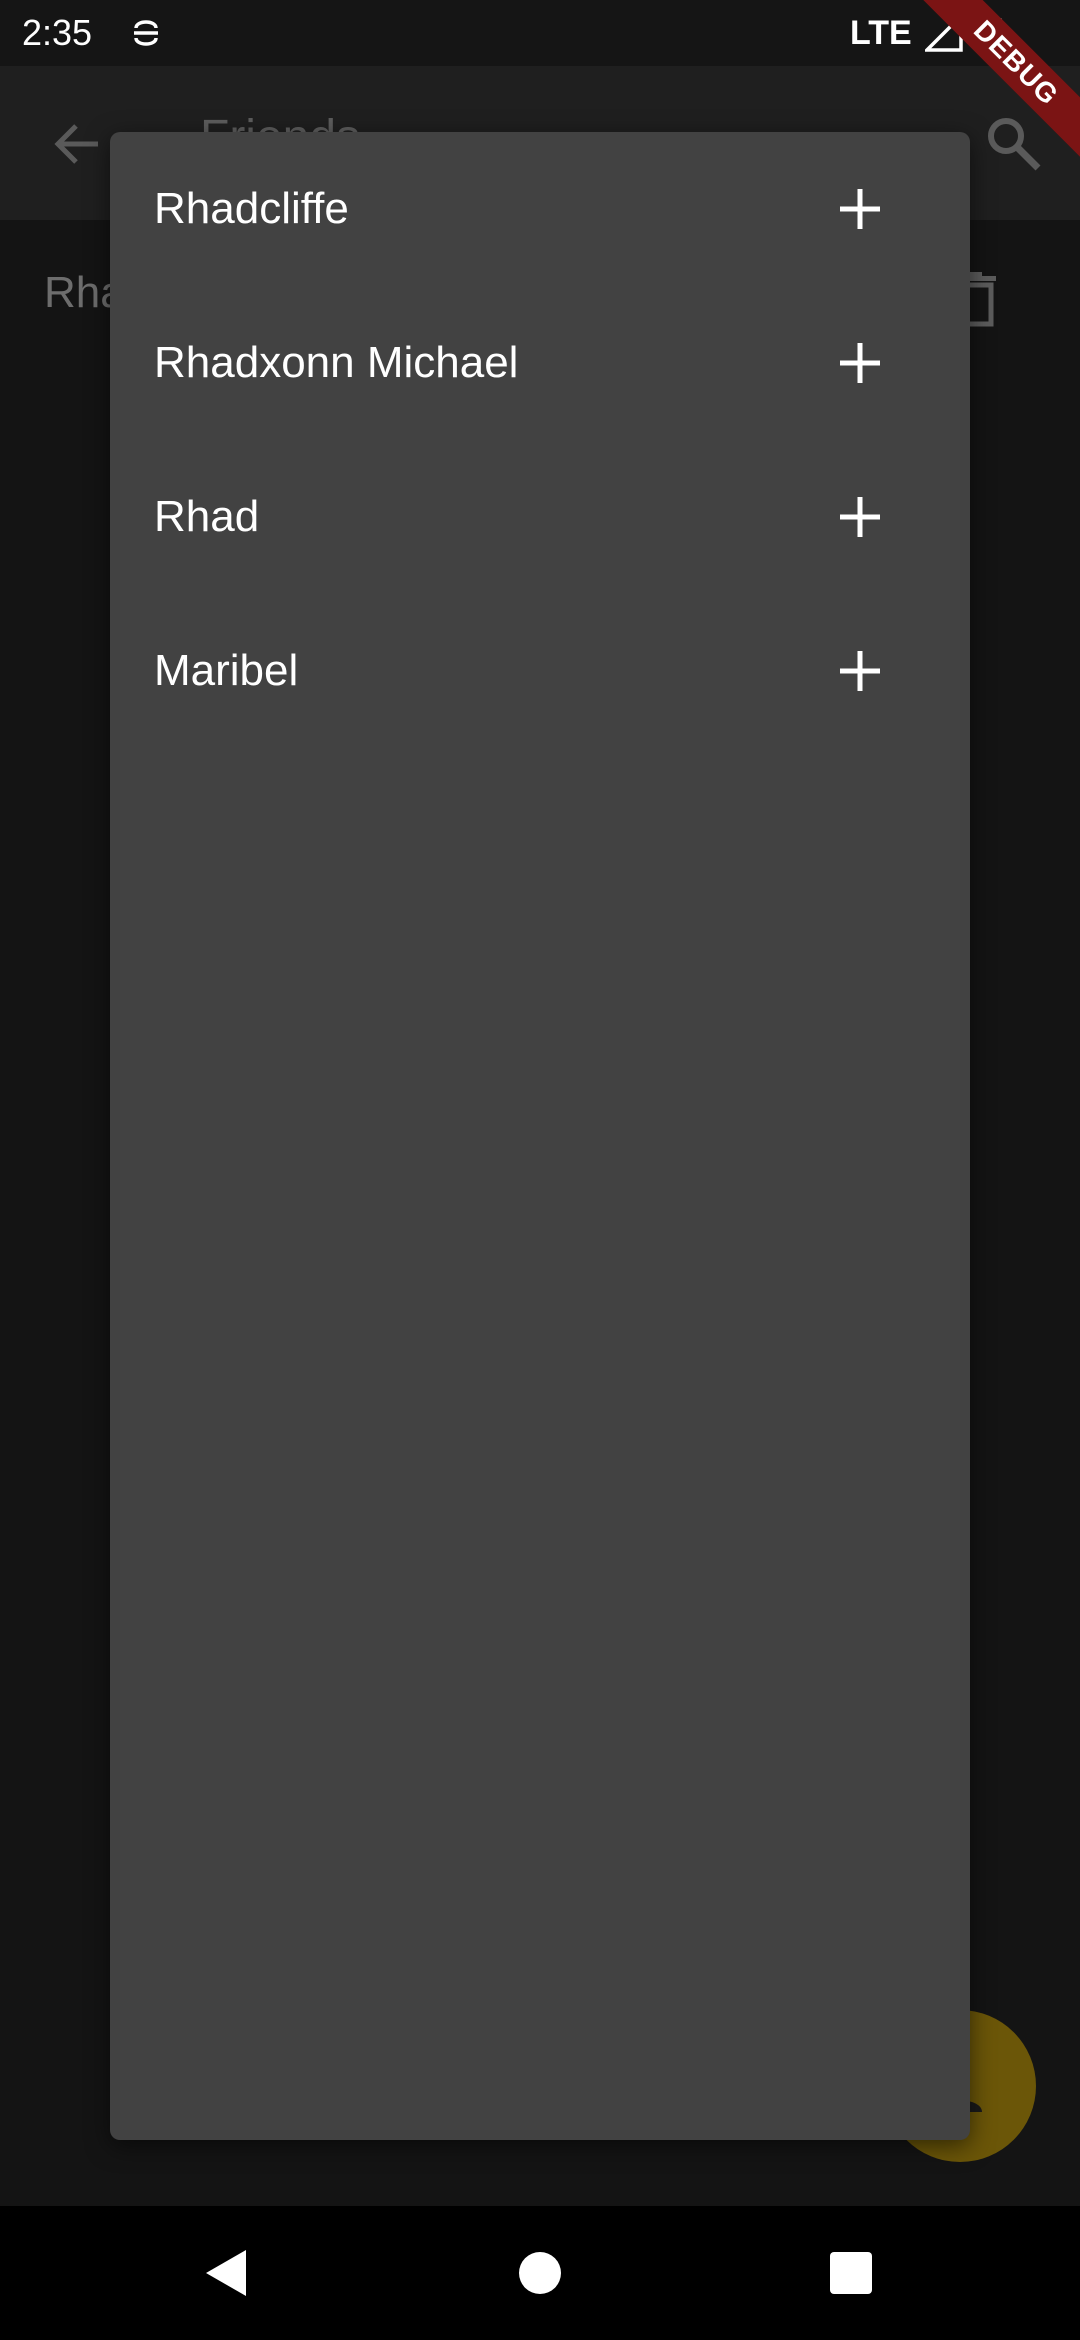  I want to click on dropdown-item-label: Rhadxonn Michael, so click(336, 362).